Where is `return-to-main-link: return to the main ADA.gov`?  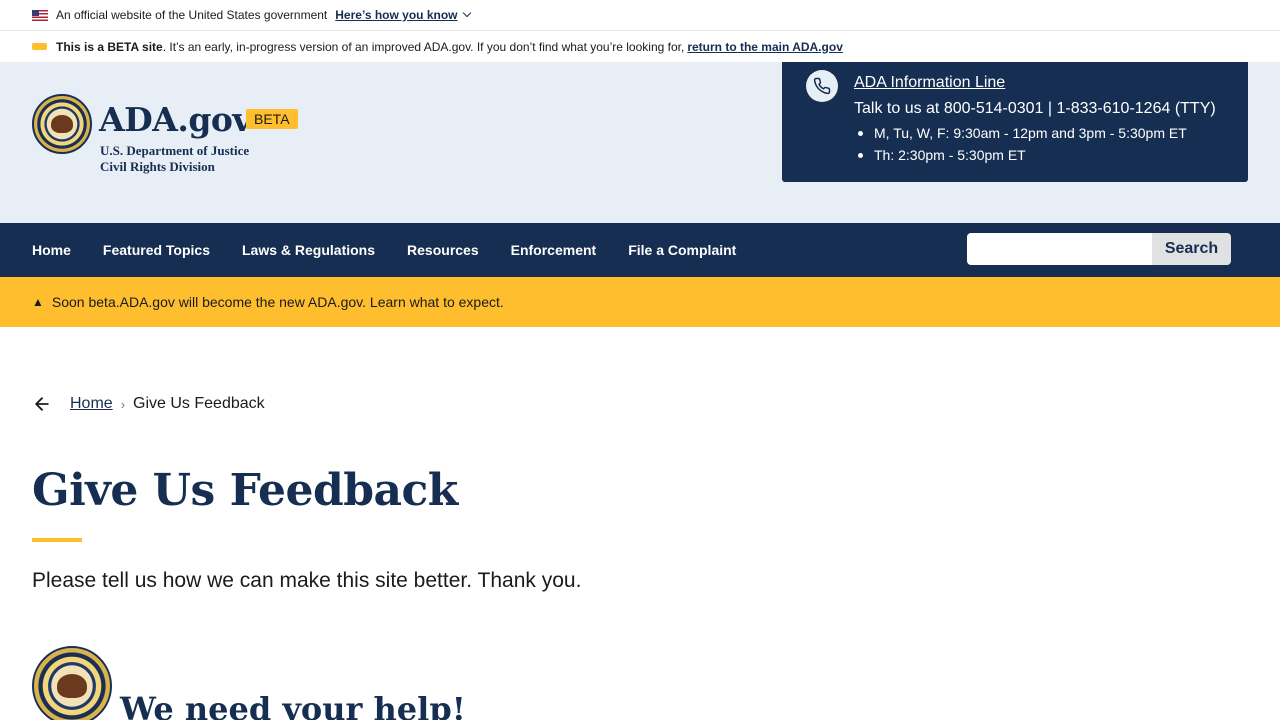
return-to-main-link: return to the main ADA.gov is located at coordinates (765, 47).